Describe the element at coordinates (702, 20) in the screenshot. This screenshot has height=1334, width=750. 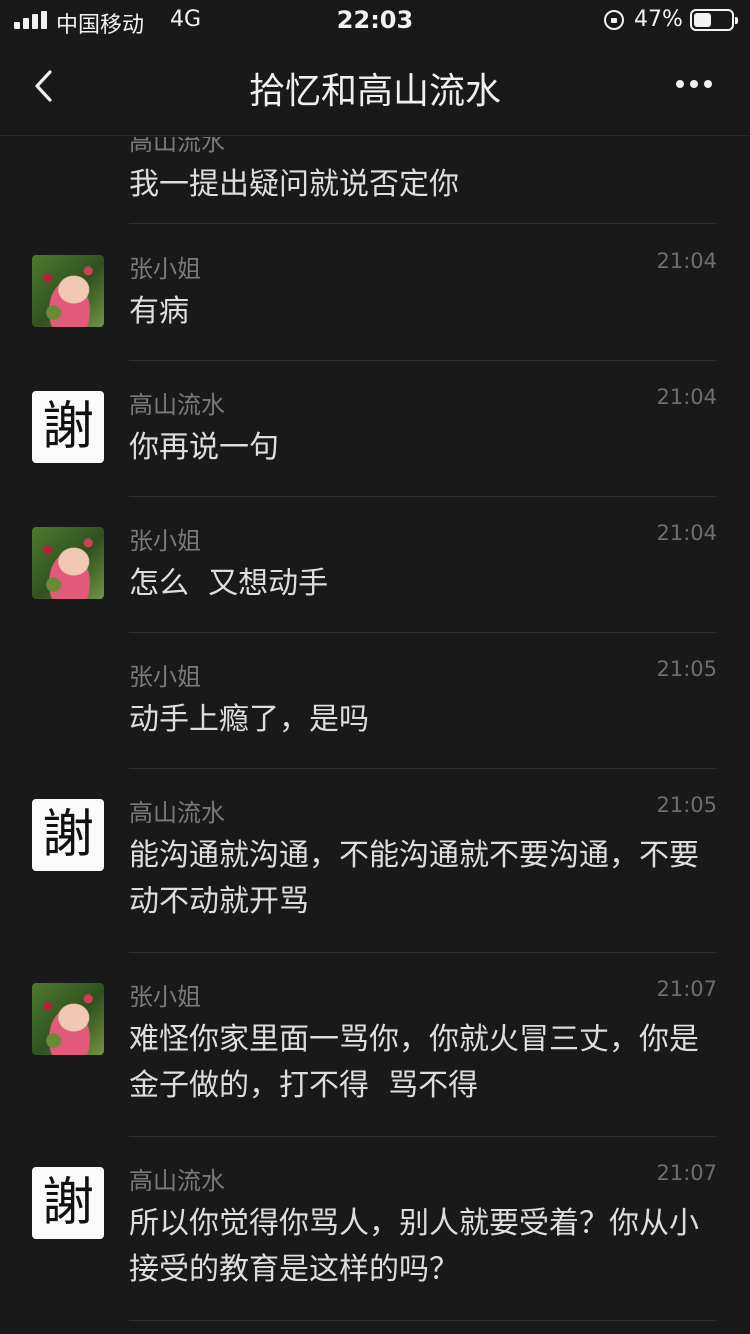
I see `battery-fill` at that location.